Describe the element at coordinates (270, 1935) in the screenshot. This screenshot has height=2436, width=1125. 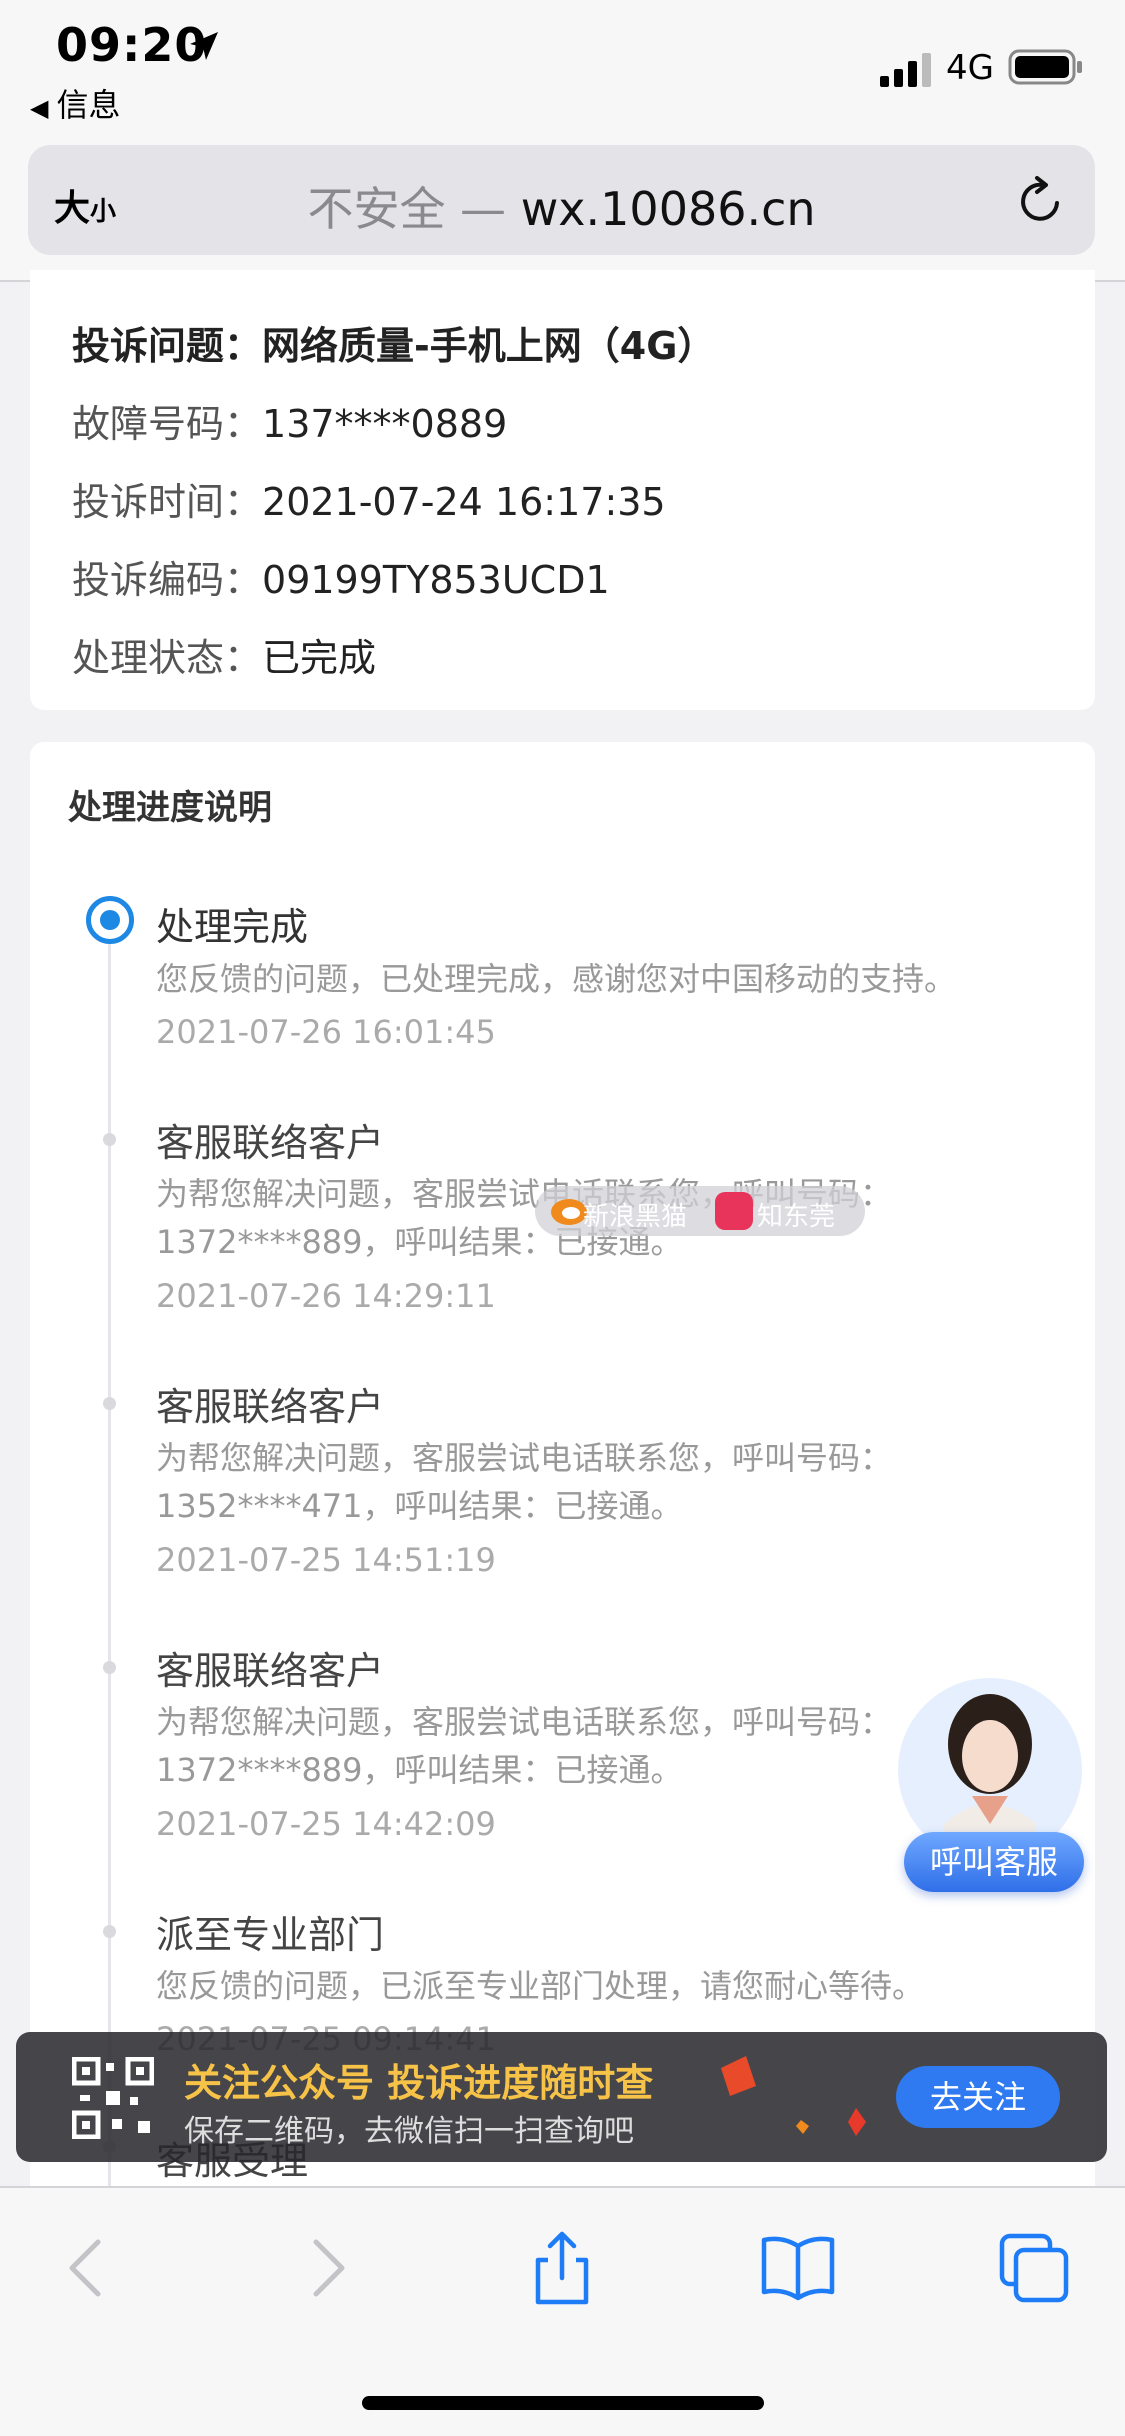
I see `step-title: 派至专业部门` at that location.